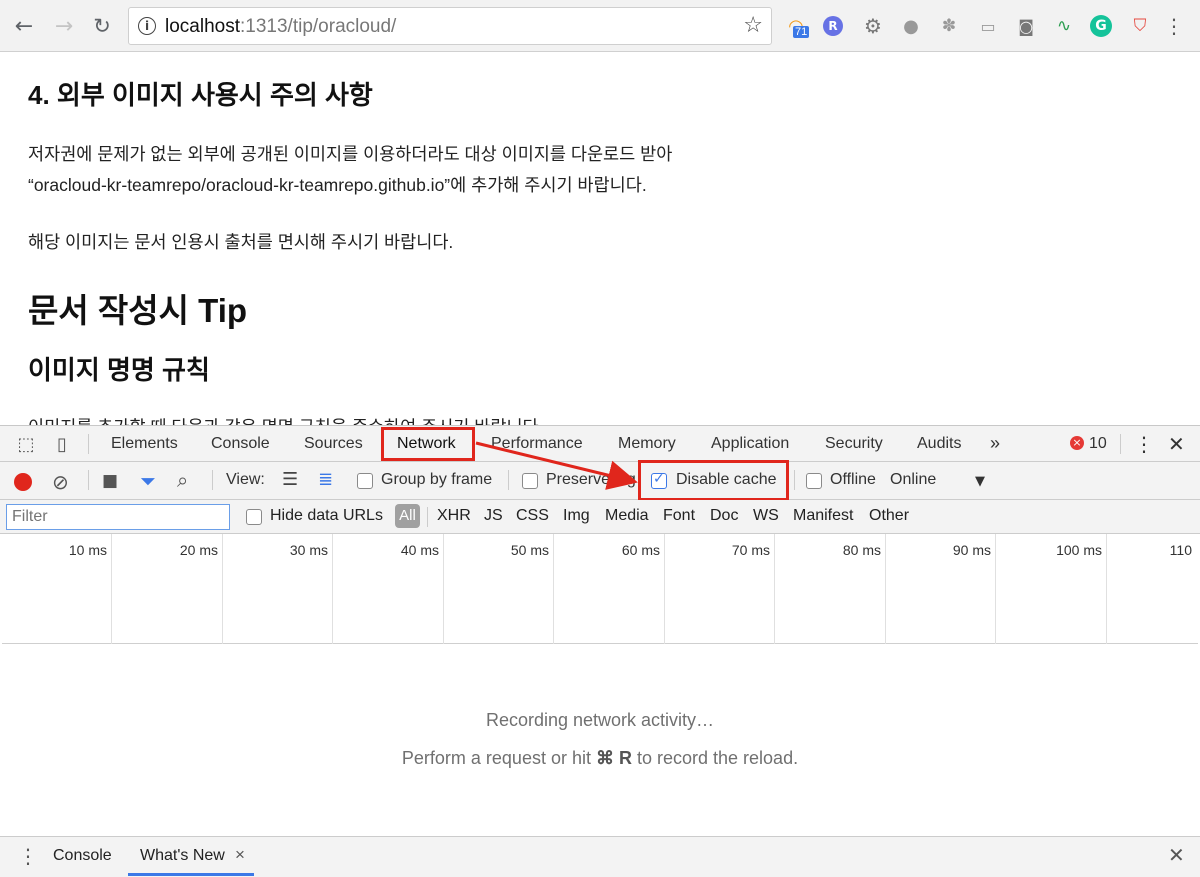  Describe the element at coordinates (28, 856) in the screenshot. I see `drawer-menu-icon: ⋮` at that location.